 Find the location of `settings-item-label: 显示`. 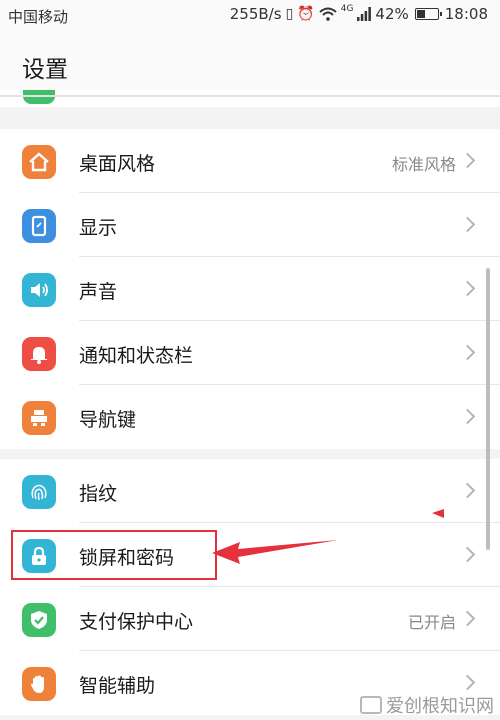

settings-item-label: 显示 is located at coordinates (98, 228).